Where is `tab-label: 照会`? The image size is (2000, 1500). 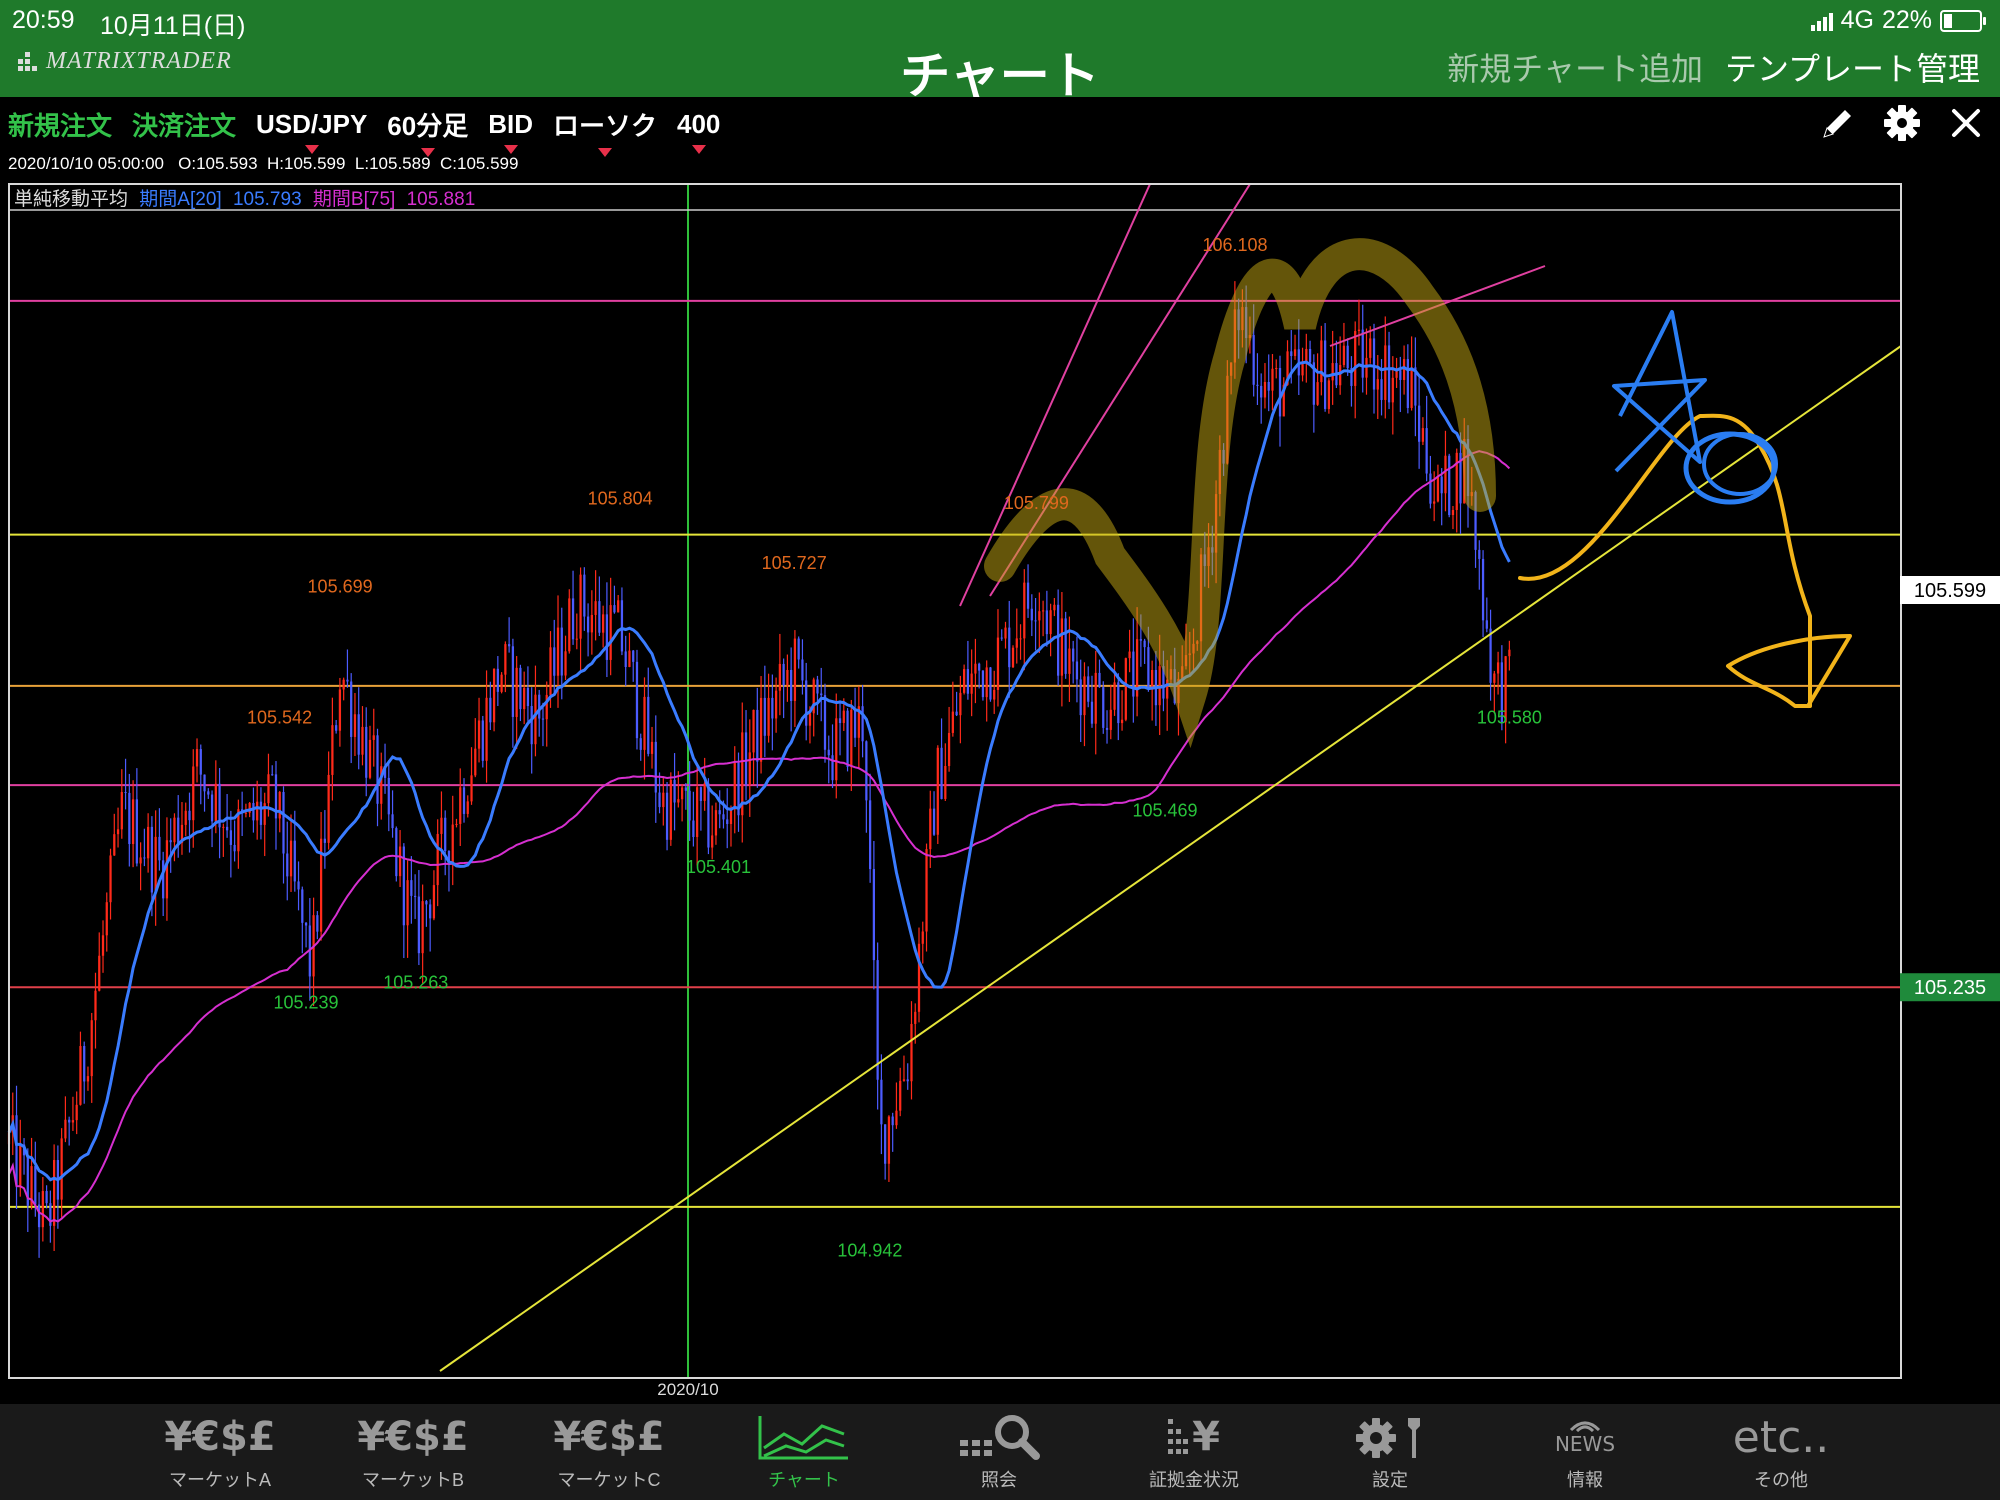
tab-label: 照会 is located at coordinates (999, 1480).